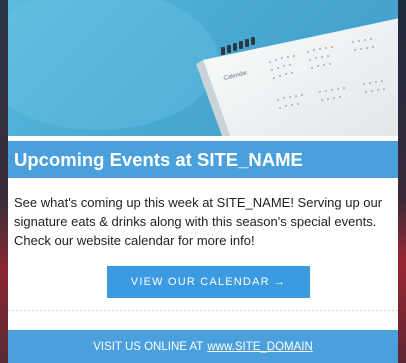  Describe the element at coordinates (203, 310) in the screenshot. I see `section-divider` at that location.